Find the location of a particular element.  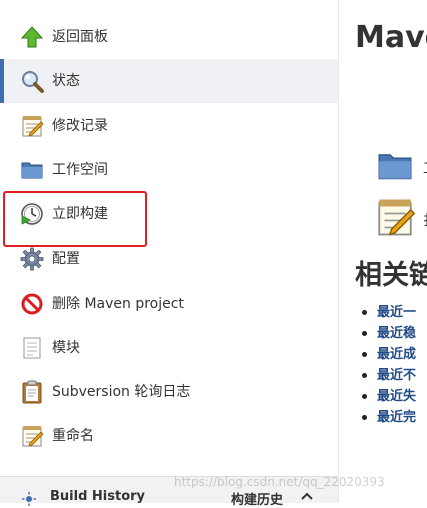

chevron-up-icon is located at coordinates (307, 496).